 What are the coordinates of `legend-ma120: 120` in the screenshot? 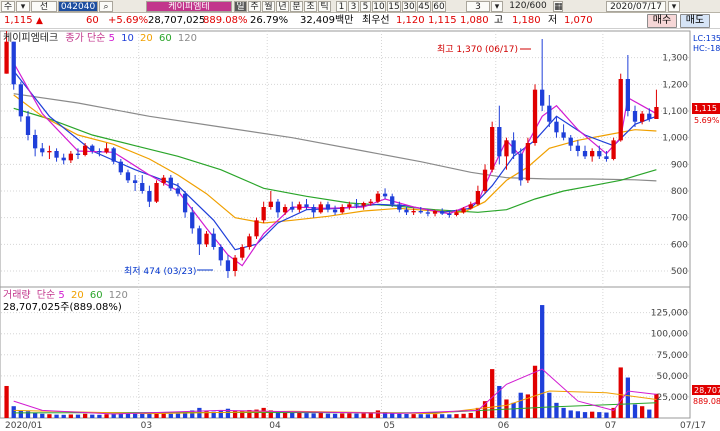 It's located at (187, 38).